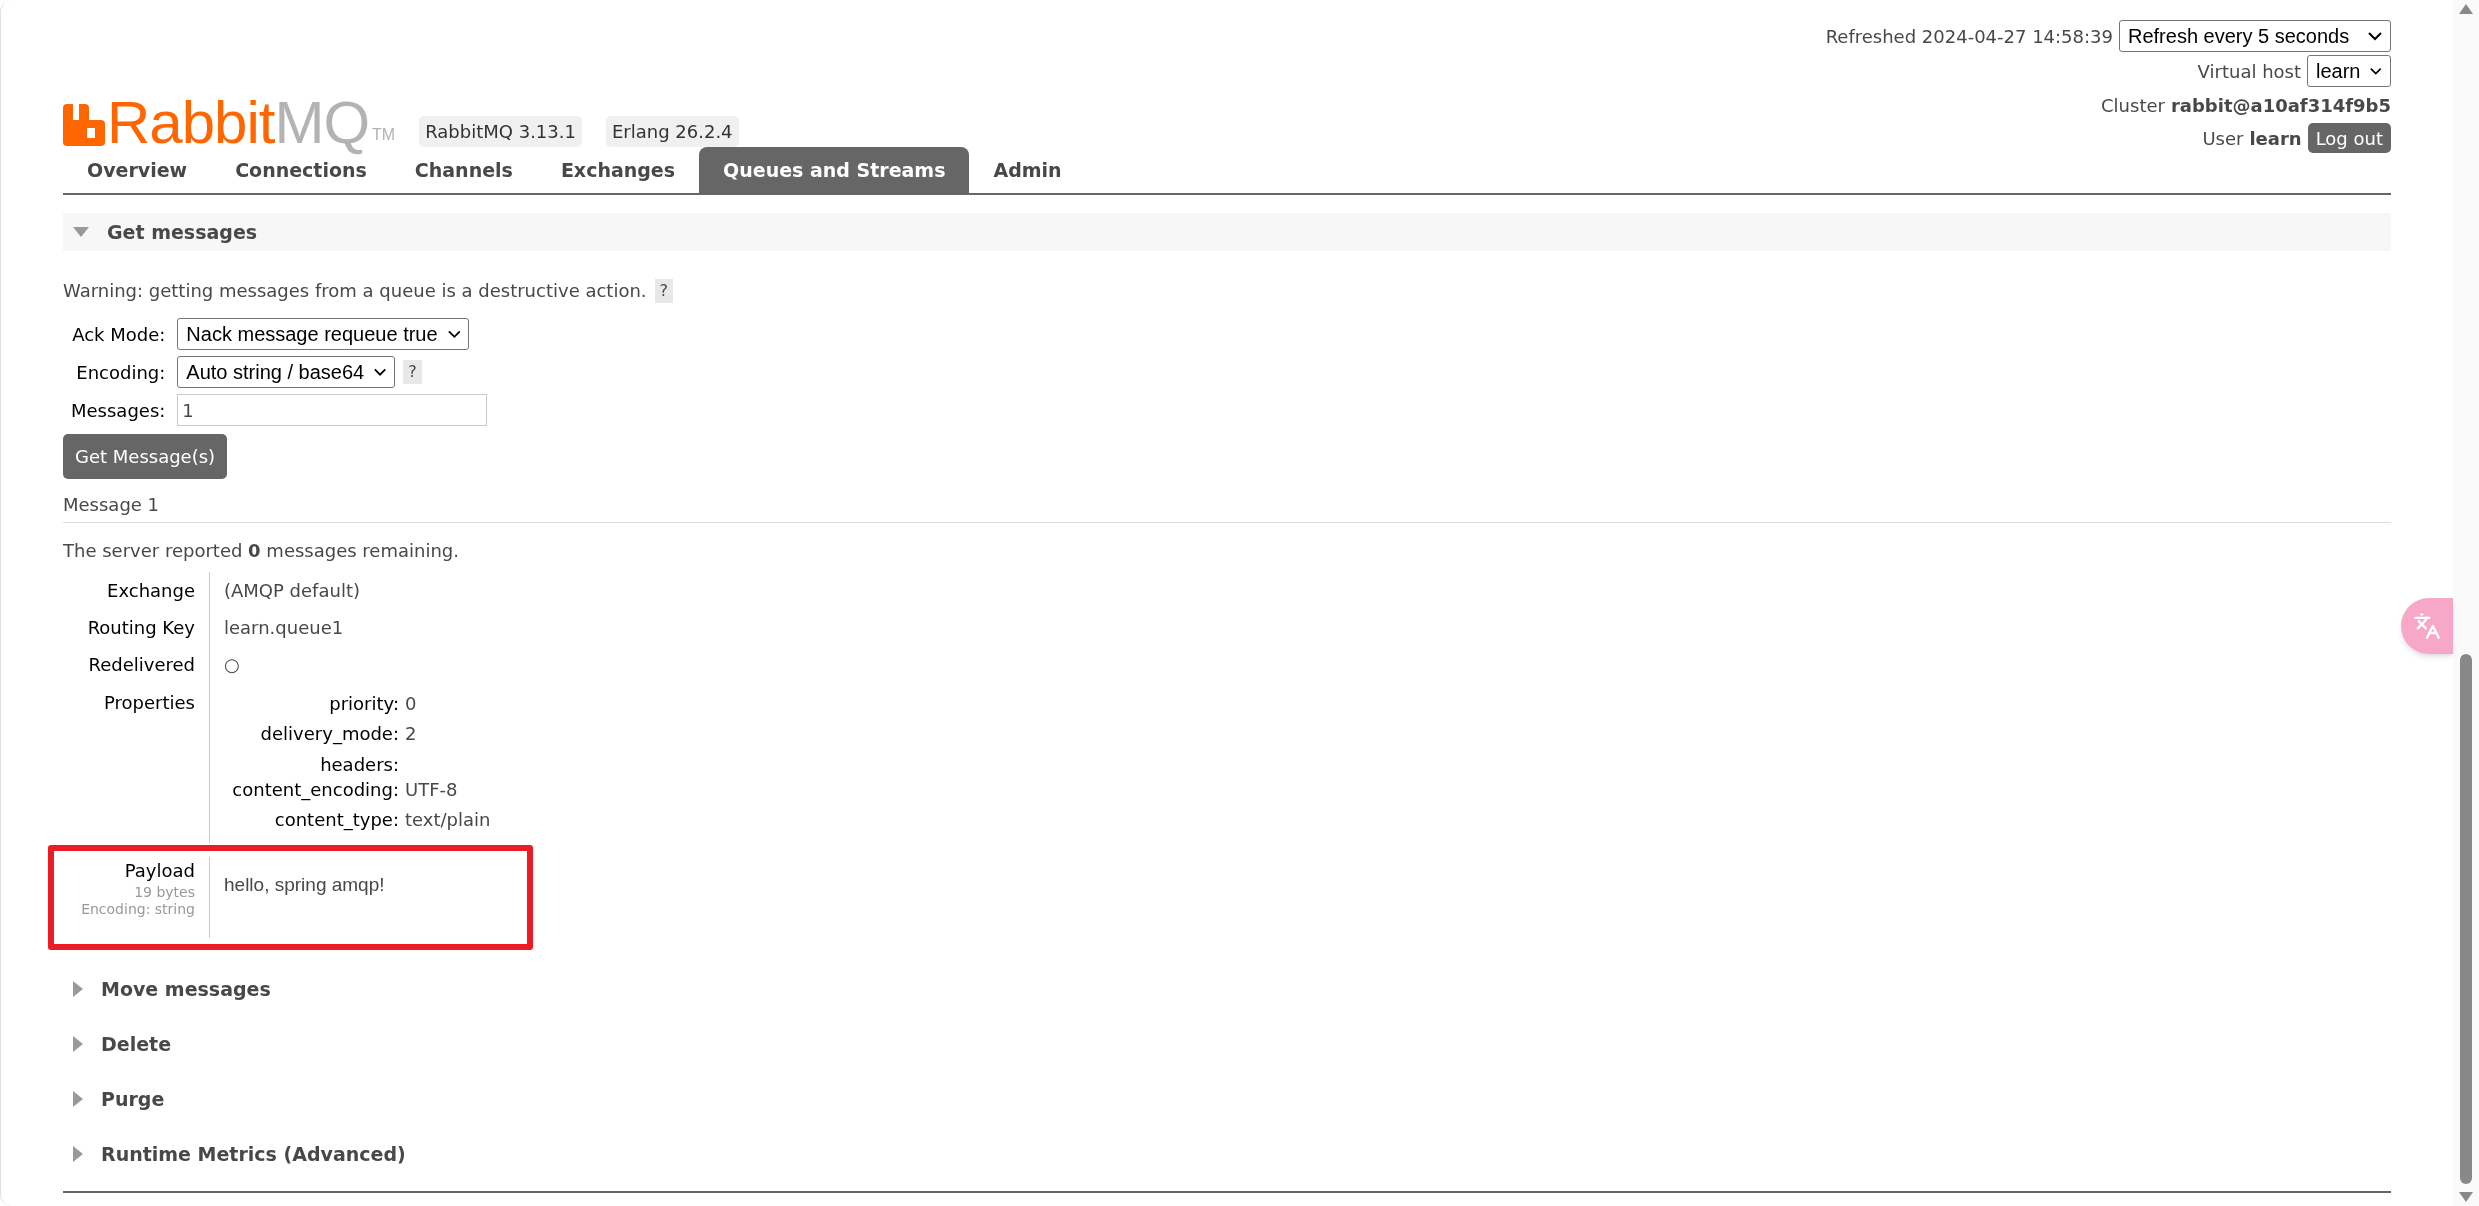 The height and width of the screenshot is (1206, 2479). Describe the element at coordinates (311, 704) in the screenshot. I see `property-key: priority:` at that location.